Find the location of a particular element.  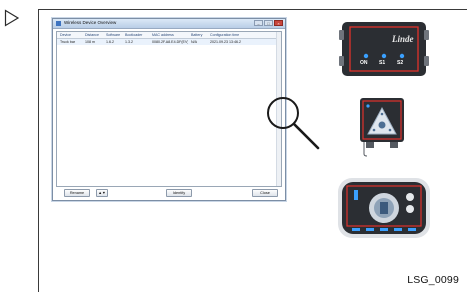

window-titlebar: Wireless Device Overview – □ × is located at coordinates (169, 24).